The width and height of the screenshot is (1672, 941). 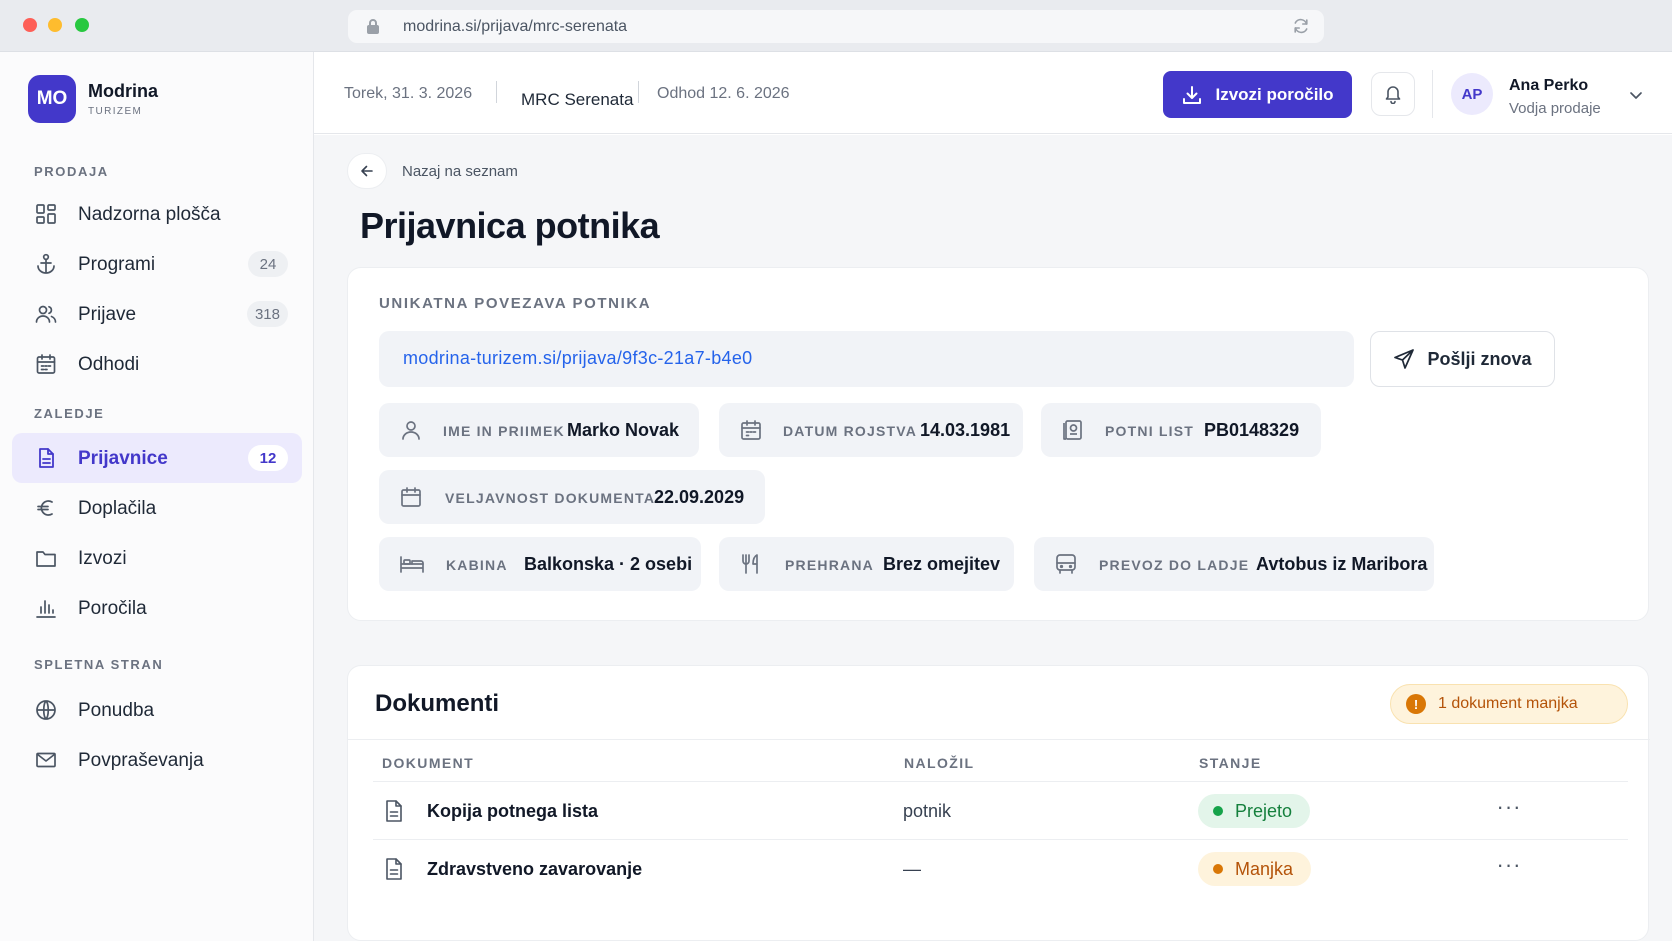 What do you see at coordinates (141, 760) in the screenshot?
I see `sidebar-item-label: Povpraševanja` at bounding box center [141, 760].